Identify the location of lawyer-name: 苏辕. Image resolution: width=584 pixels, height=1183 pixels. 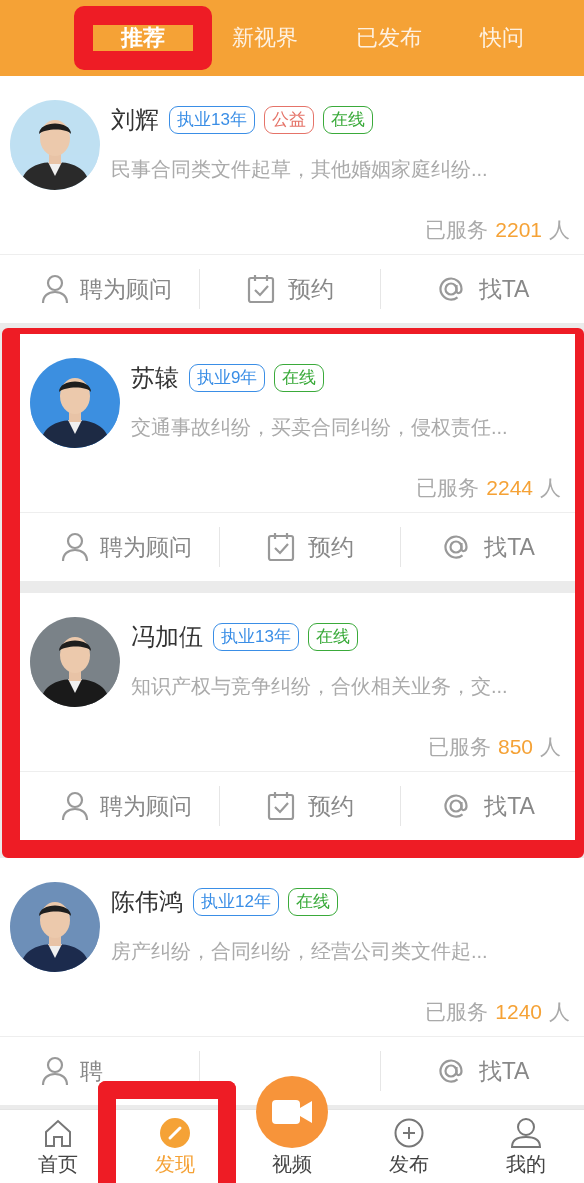
(155, 378).